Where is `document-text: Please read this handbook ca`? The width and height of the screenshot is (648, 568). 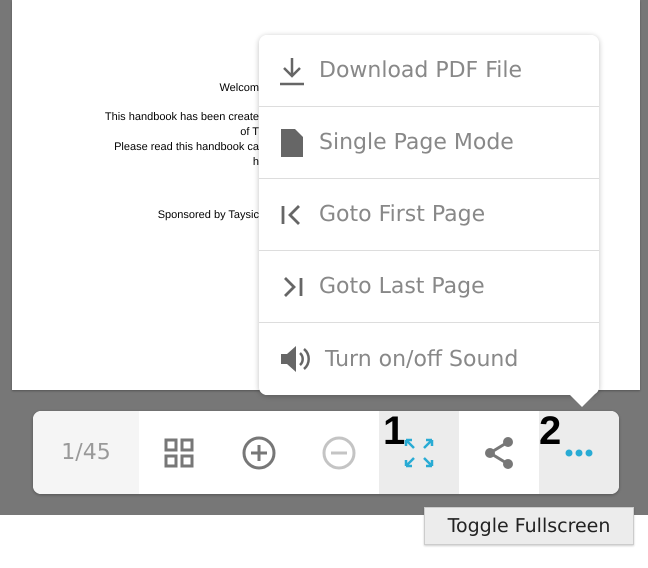
document-text: Please read this handbook ca is located at coordinates (186, 147).